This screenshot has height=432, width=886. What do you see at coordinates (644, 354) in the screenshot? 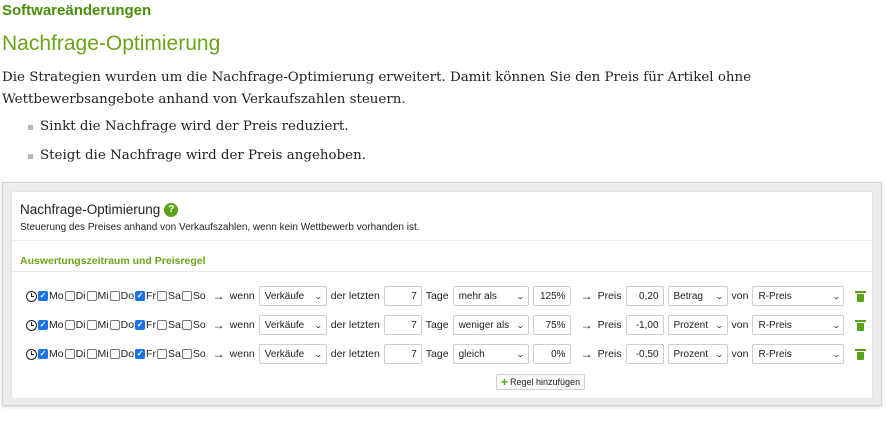
I see `price-value-input: -0,50` at bounding box center [644, 354].